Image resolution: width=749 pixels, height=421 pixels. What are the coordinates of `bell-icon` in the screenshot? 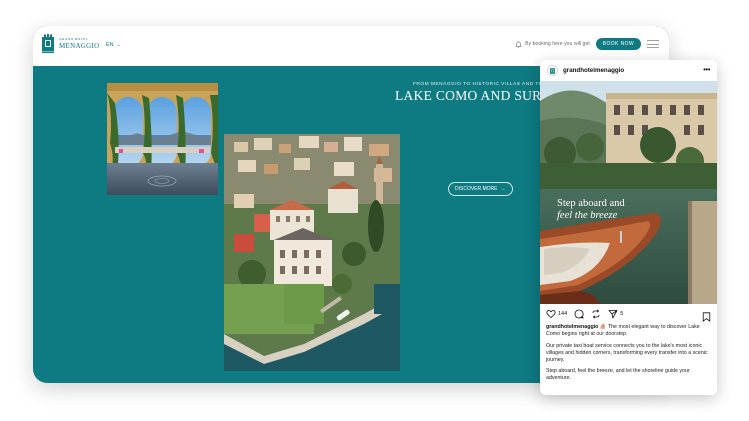 It's located at (518, 44).